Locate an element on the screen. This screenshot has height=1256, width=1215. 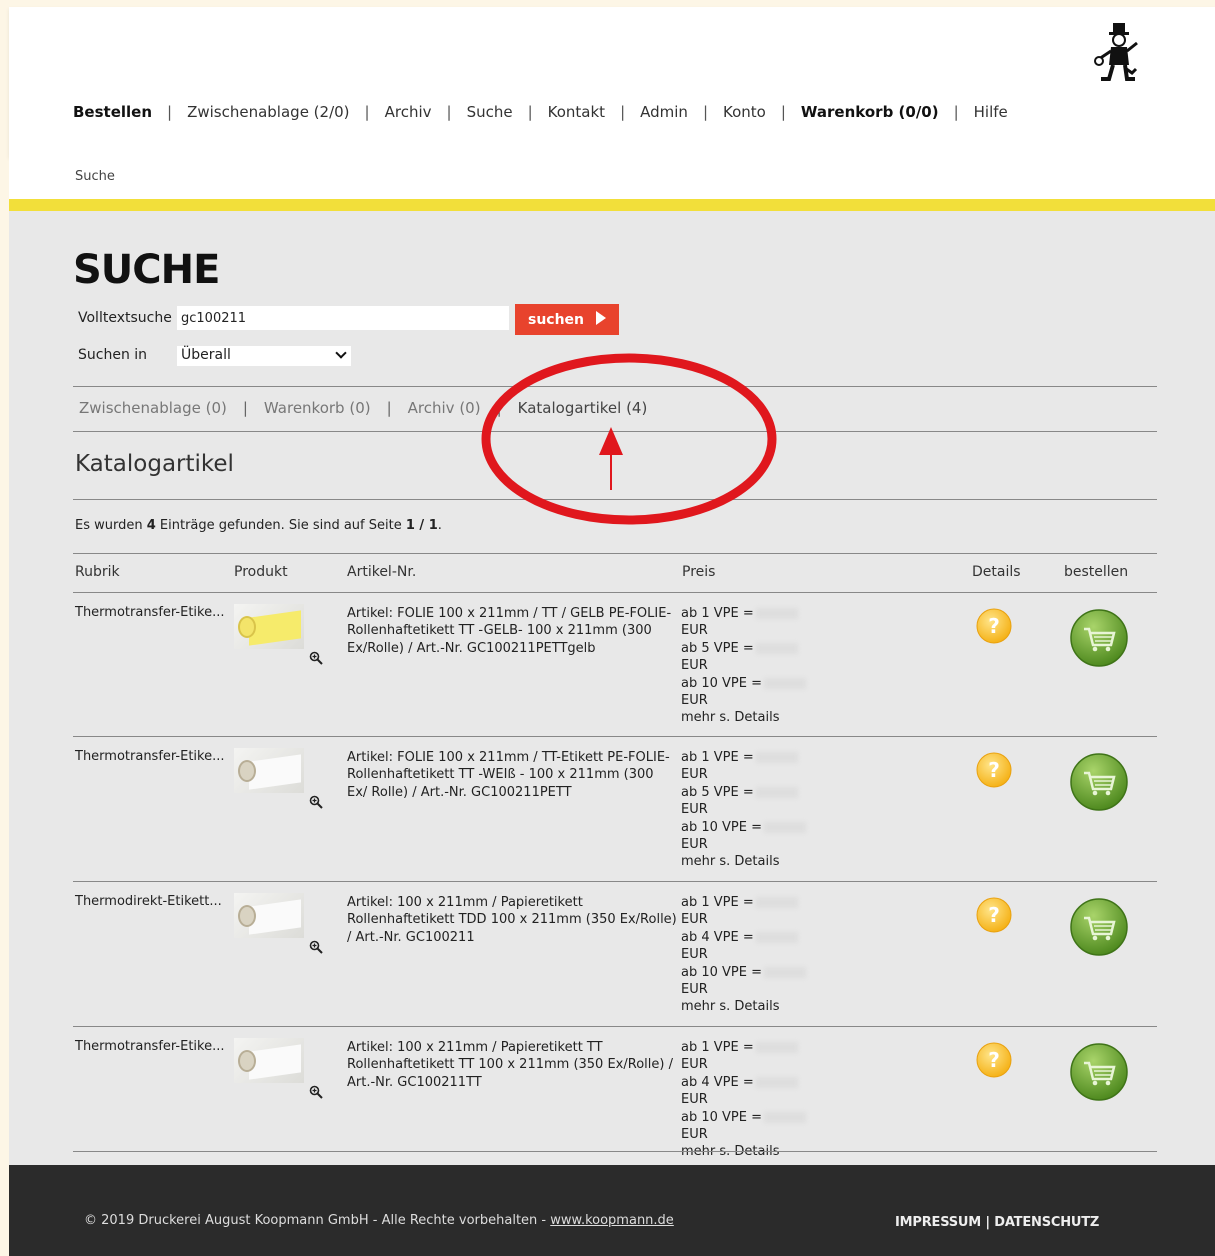
footer-website-link: www.koopmann.de is located at coordinates (612, 1220).